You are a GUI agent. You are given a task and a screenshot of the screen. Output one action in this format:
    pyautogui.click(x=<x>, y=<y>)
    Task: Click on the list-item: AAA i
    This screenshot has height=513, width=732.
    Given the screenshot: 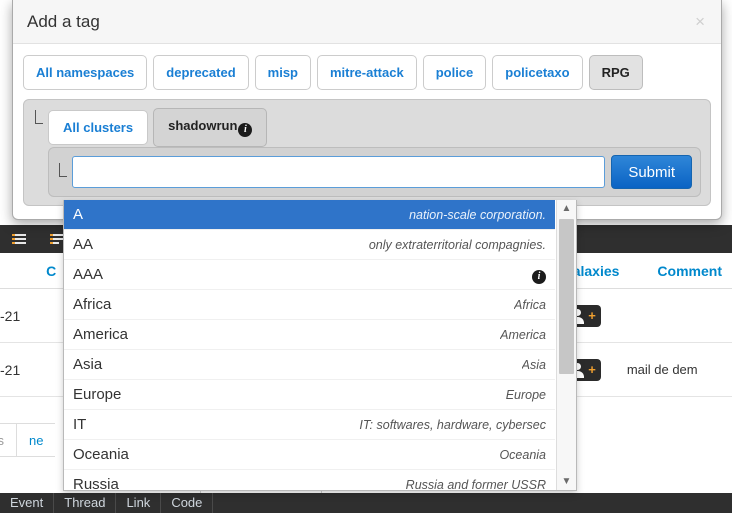 What is the action you would take?
    pyautogui.click(x=309, y=275)
    